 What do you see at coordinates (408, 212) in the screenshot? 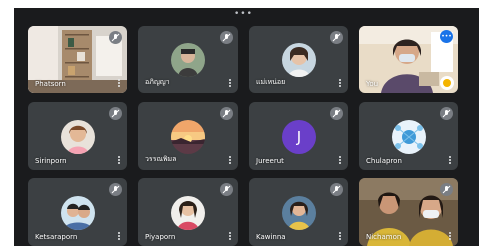
I see `participant-tile-nichamon: Nichamon` at bounding box center [408, 212].